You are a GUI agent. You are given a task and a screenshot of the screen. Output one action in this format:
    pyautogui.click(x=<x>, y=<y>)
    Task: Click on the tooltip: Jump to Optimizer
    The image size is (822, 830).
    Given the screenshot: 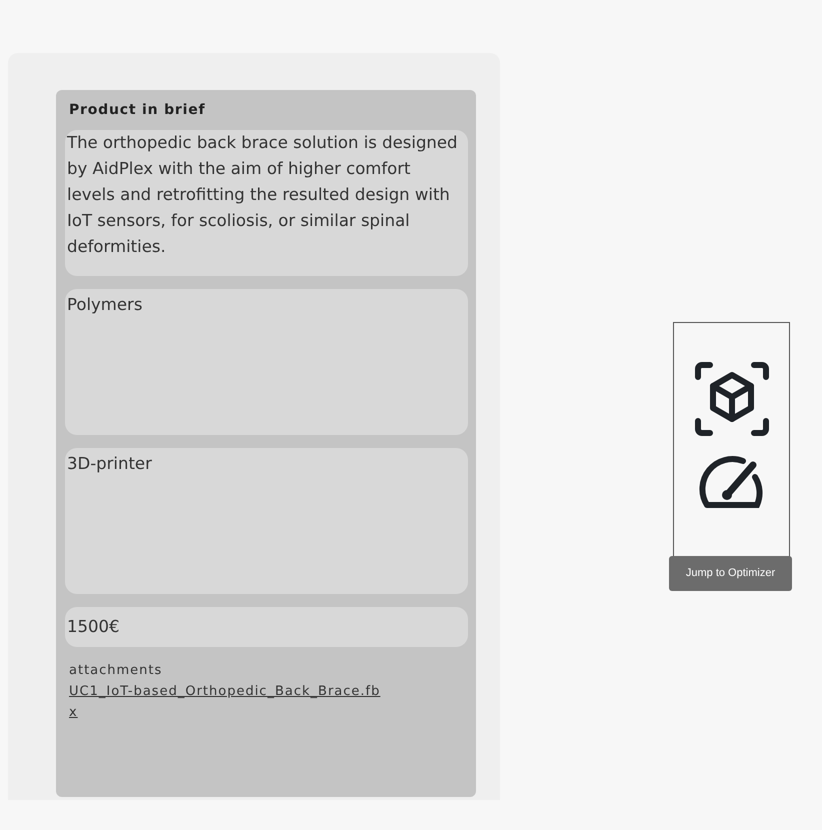 What is the action you would take?
    pyautogui.click(x=730, y=573)
    